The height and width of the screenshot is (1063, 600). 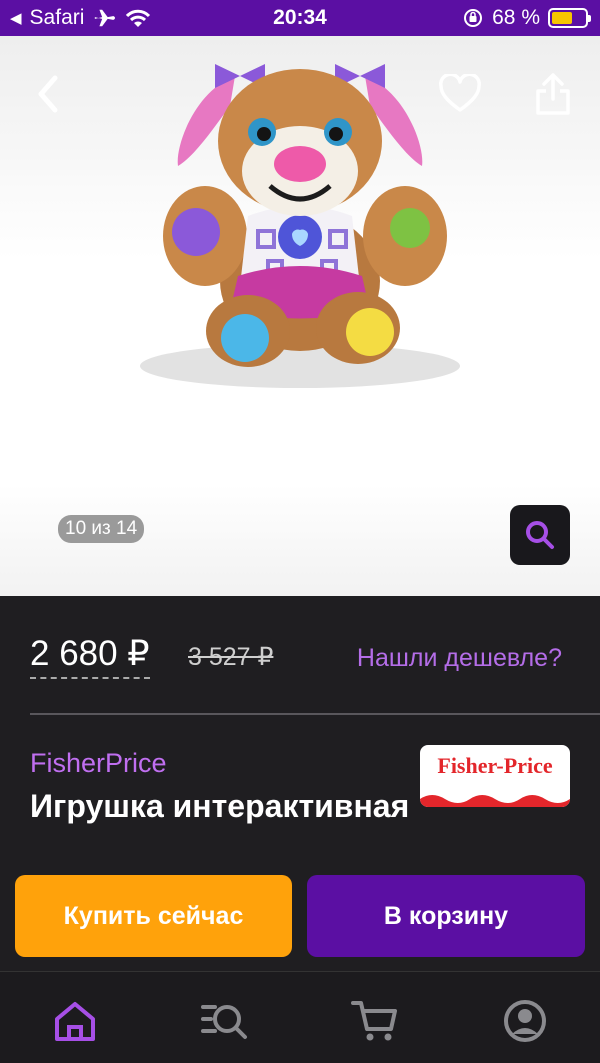 I want to click on current-price: 2 680 ₽, so click(x=90, y=656).